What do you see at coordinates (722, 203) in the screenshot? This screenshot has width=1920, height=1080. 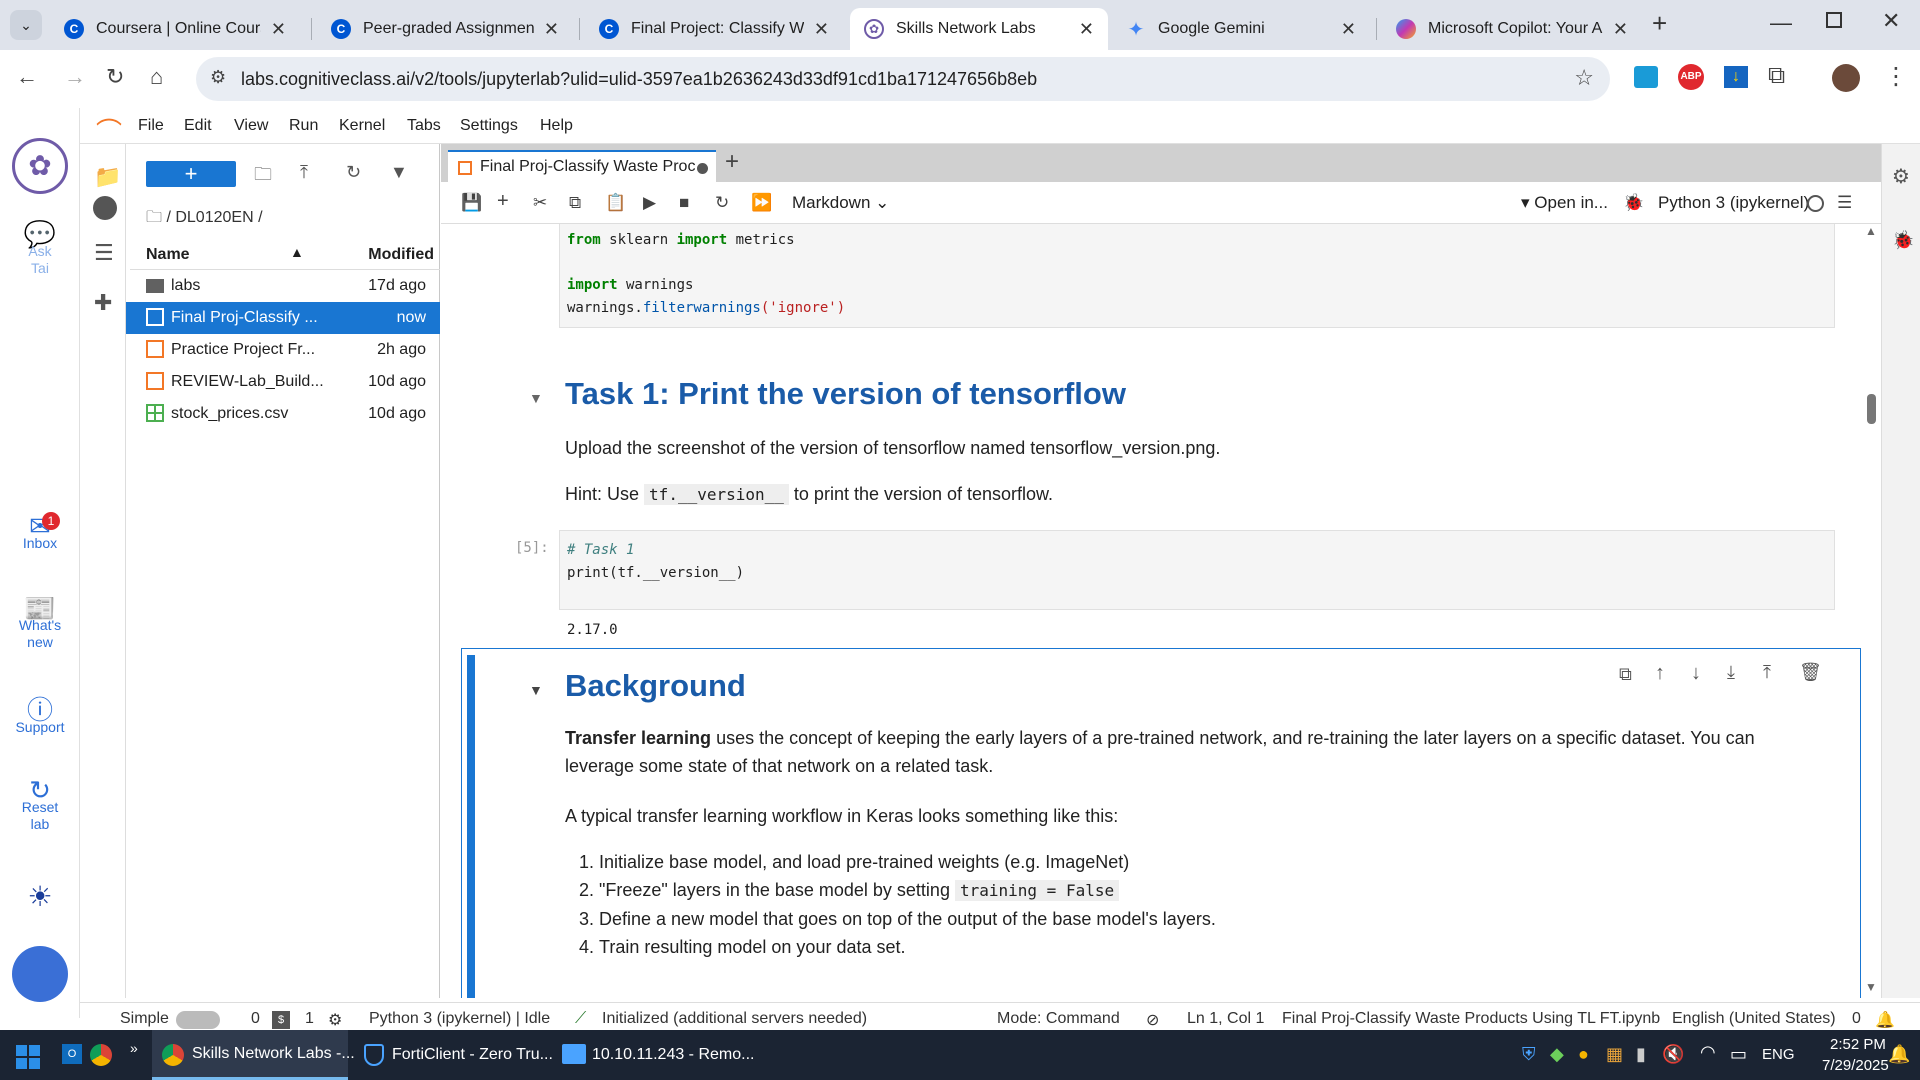 I see `restart-icon: ↻` at bounding box center [722, 203].